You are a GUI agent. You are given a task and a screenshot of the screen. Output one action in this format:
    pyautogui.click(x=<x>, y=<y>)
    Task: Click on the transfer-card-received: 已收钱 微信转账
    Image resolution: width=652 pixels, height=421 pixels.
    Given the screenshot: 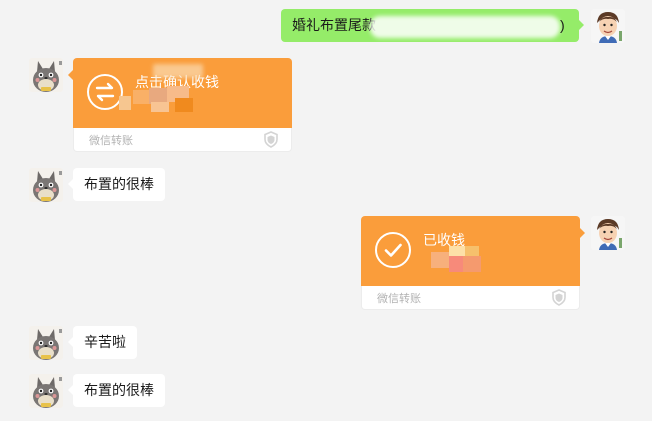 What is the action you would take?
    pyautogui.click(x=473, y=263)
    